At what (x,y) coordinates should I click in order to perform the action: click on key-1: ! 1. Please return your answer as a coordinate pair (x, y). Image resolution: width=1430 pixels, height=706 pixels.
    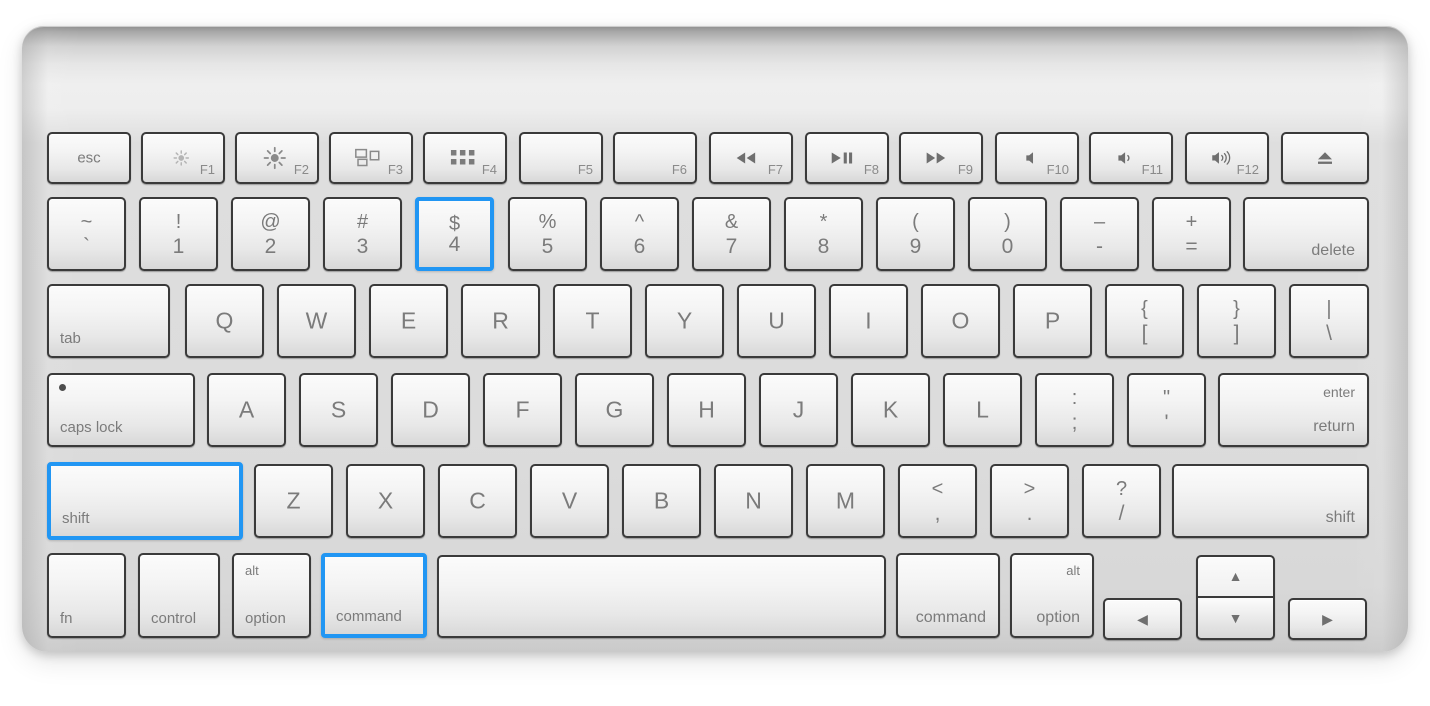
    Looking at the image, I should click on (178, 234).